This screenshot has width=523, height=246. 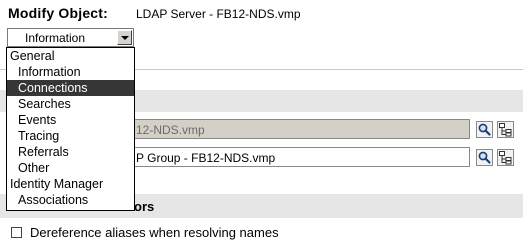 What do you see at coordinates (154, 232) in the screenshot?
I see `dereference-aliases-label: Dereference aliases when resolving names` at bounding box center [154, 232].